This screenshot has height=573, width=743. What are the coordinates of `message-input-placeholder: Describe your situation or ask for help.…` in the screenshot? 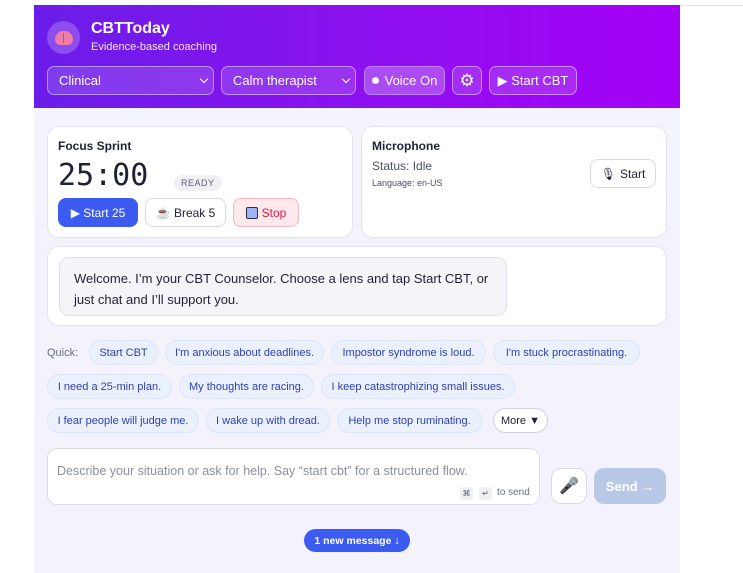 It's located at (262, 471).